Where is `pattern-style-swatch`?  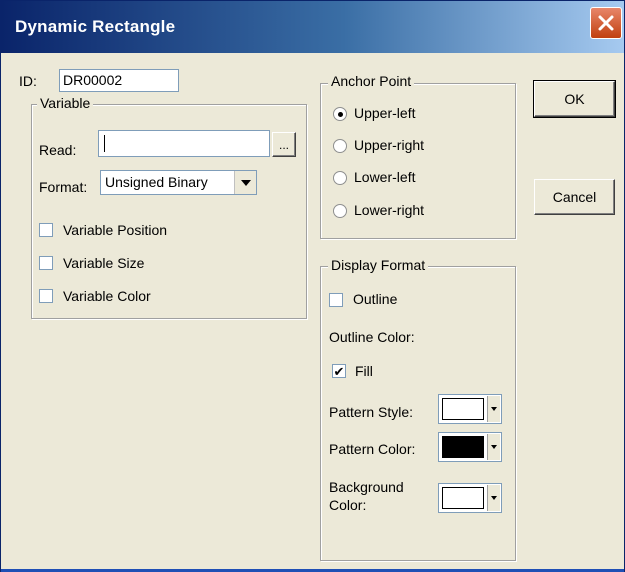 pattern-style-swatch is located at coordinates (463, 409).